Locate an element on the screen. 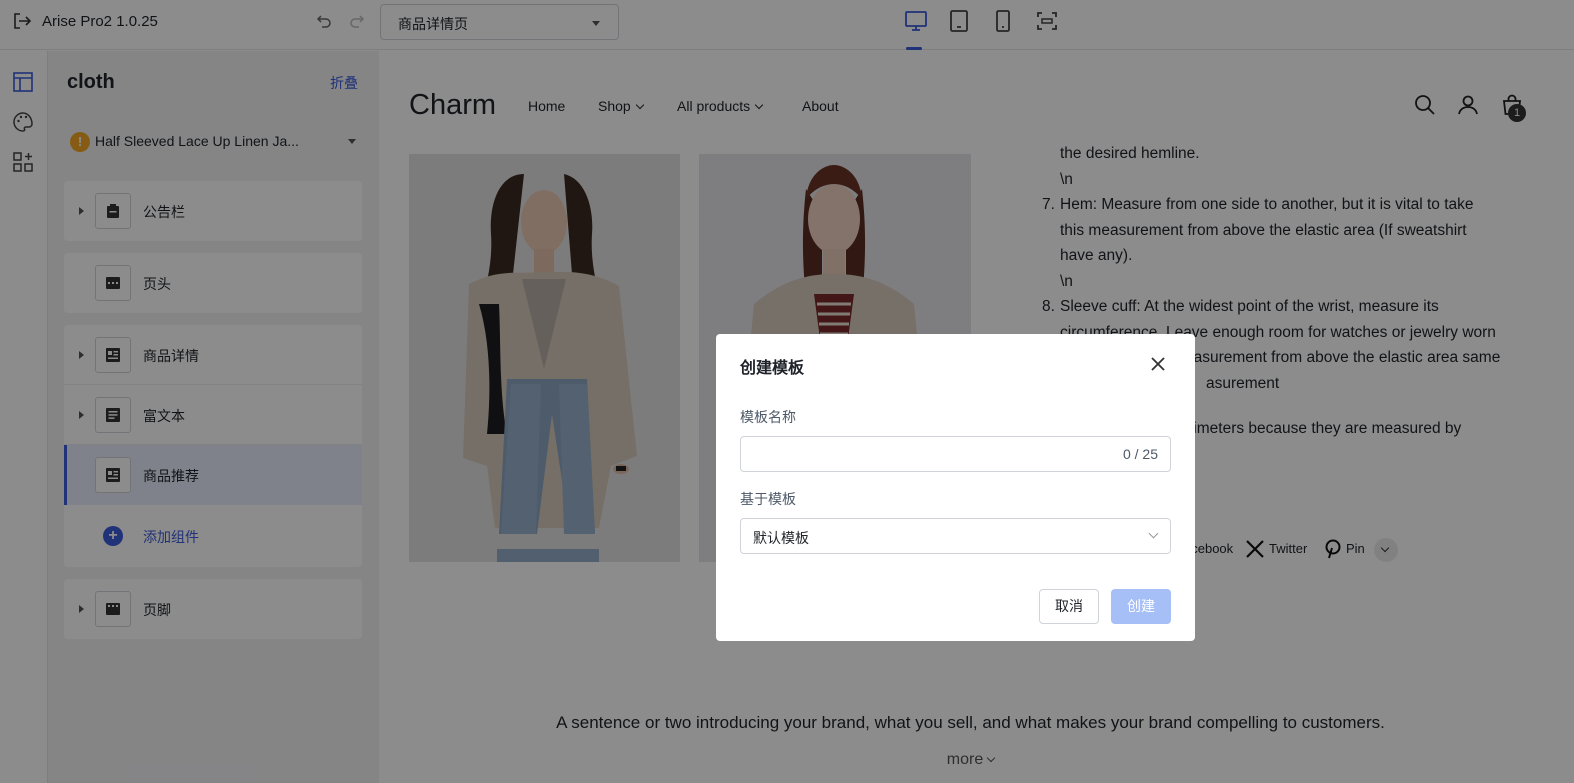  cancel-button: 取消 is located at coordinates (1069, 606).